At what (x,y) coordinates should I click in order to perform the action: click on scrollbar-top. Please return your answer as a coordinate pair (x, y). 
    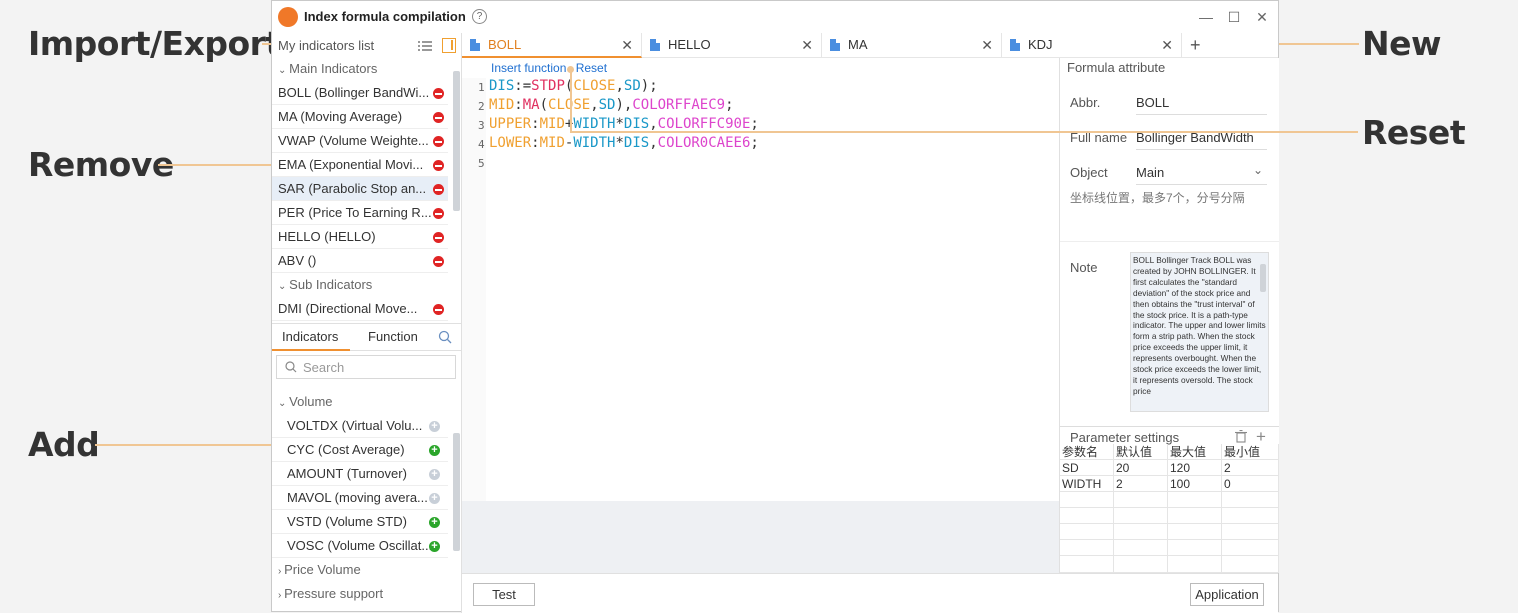
    Looking at the image, I should click on (456, 141).